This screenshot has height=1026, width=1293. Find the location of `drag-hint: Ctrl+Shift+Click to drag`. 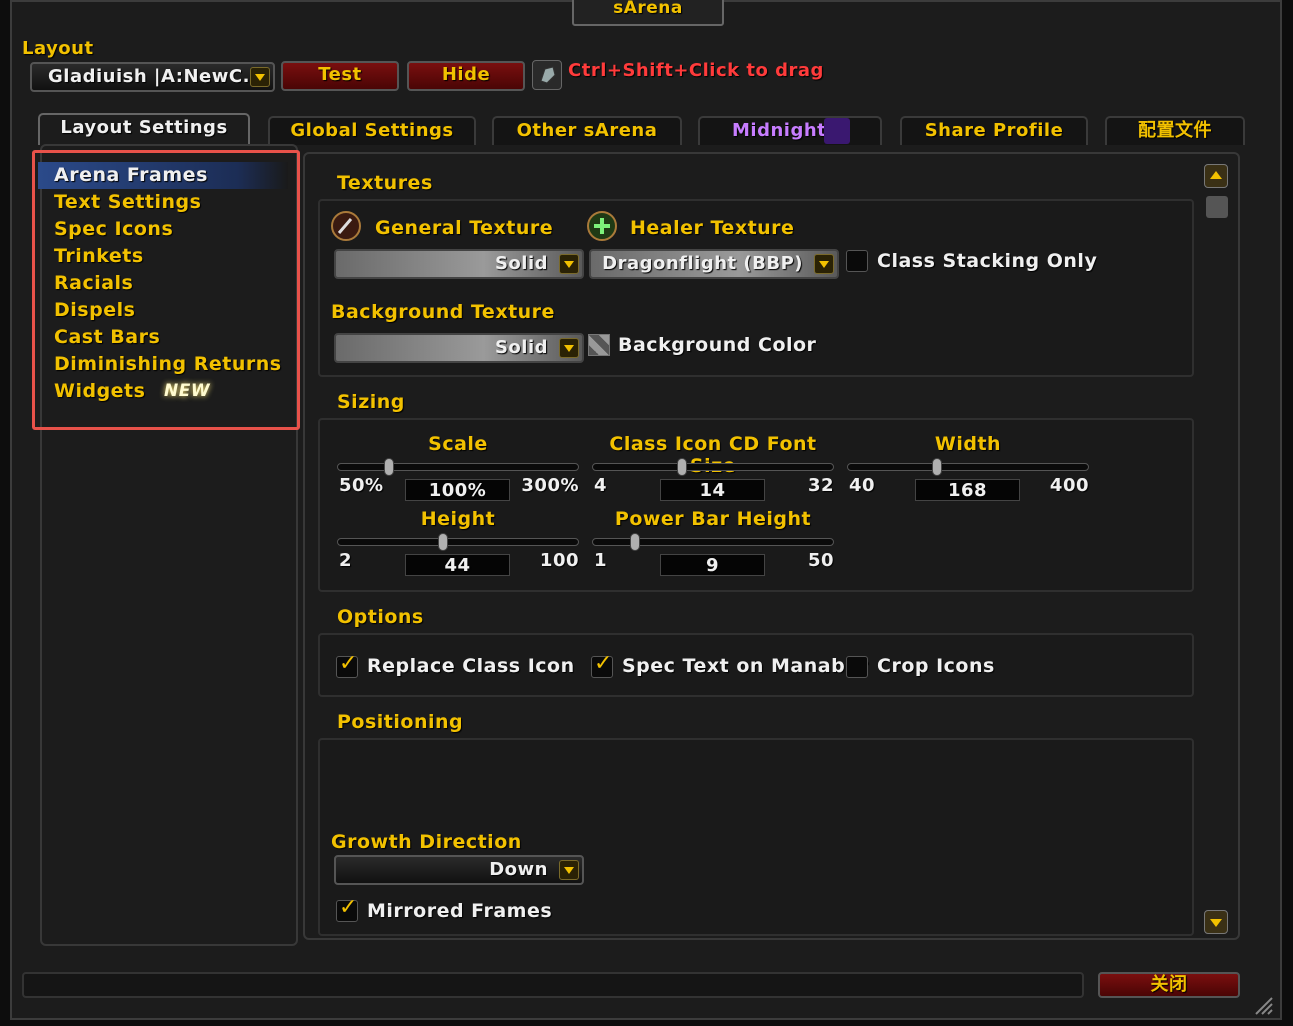

drag-hint: Ctrl+Shift+Click to drag is located at coordinates (696, 70).